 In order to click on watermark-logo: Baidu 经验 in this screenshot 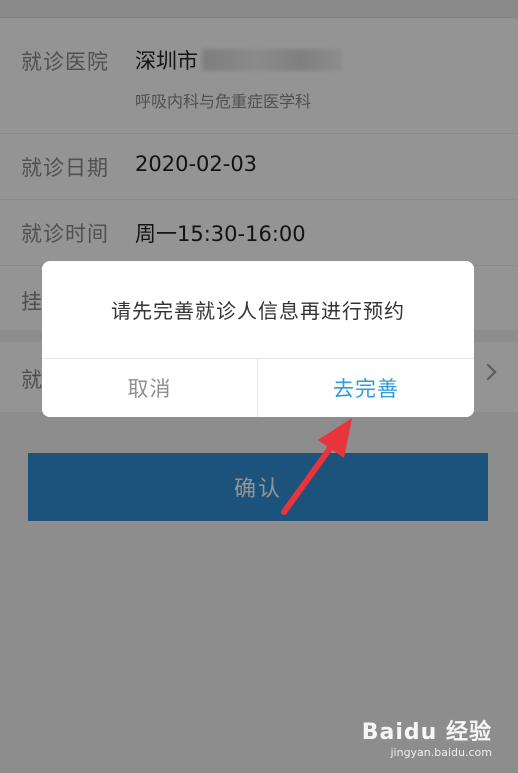, I will do `click(426, 732)`.